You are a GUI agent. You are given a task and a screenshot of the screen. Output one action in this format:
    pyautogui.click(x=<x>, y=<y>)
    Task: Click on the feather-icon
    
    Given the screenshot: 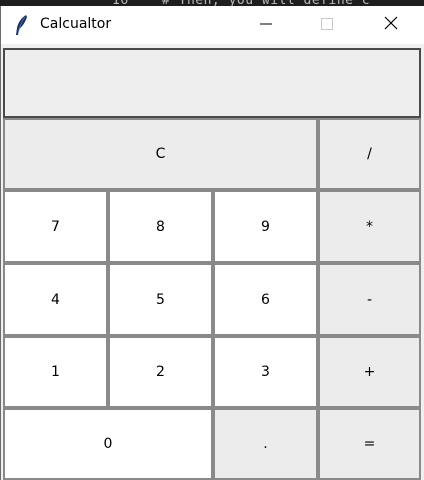 What is the action you would take?
    pyautogui.click(x=22, y=25)
    